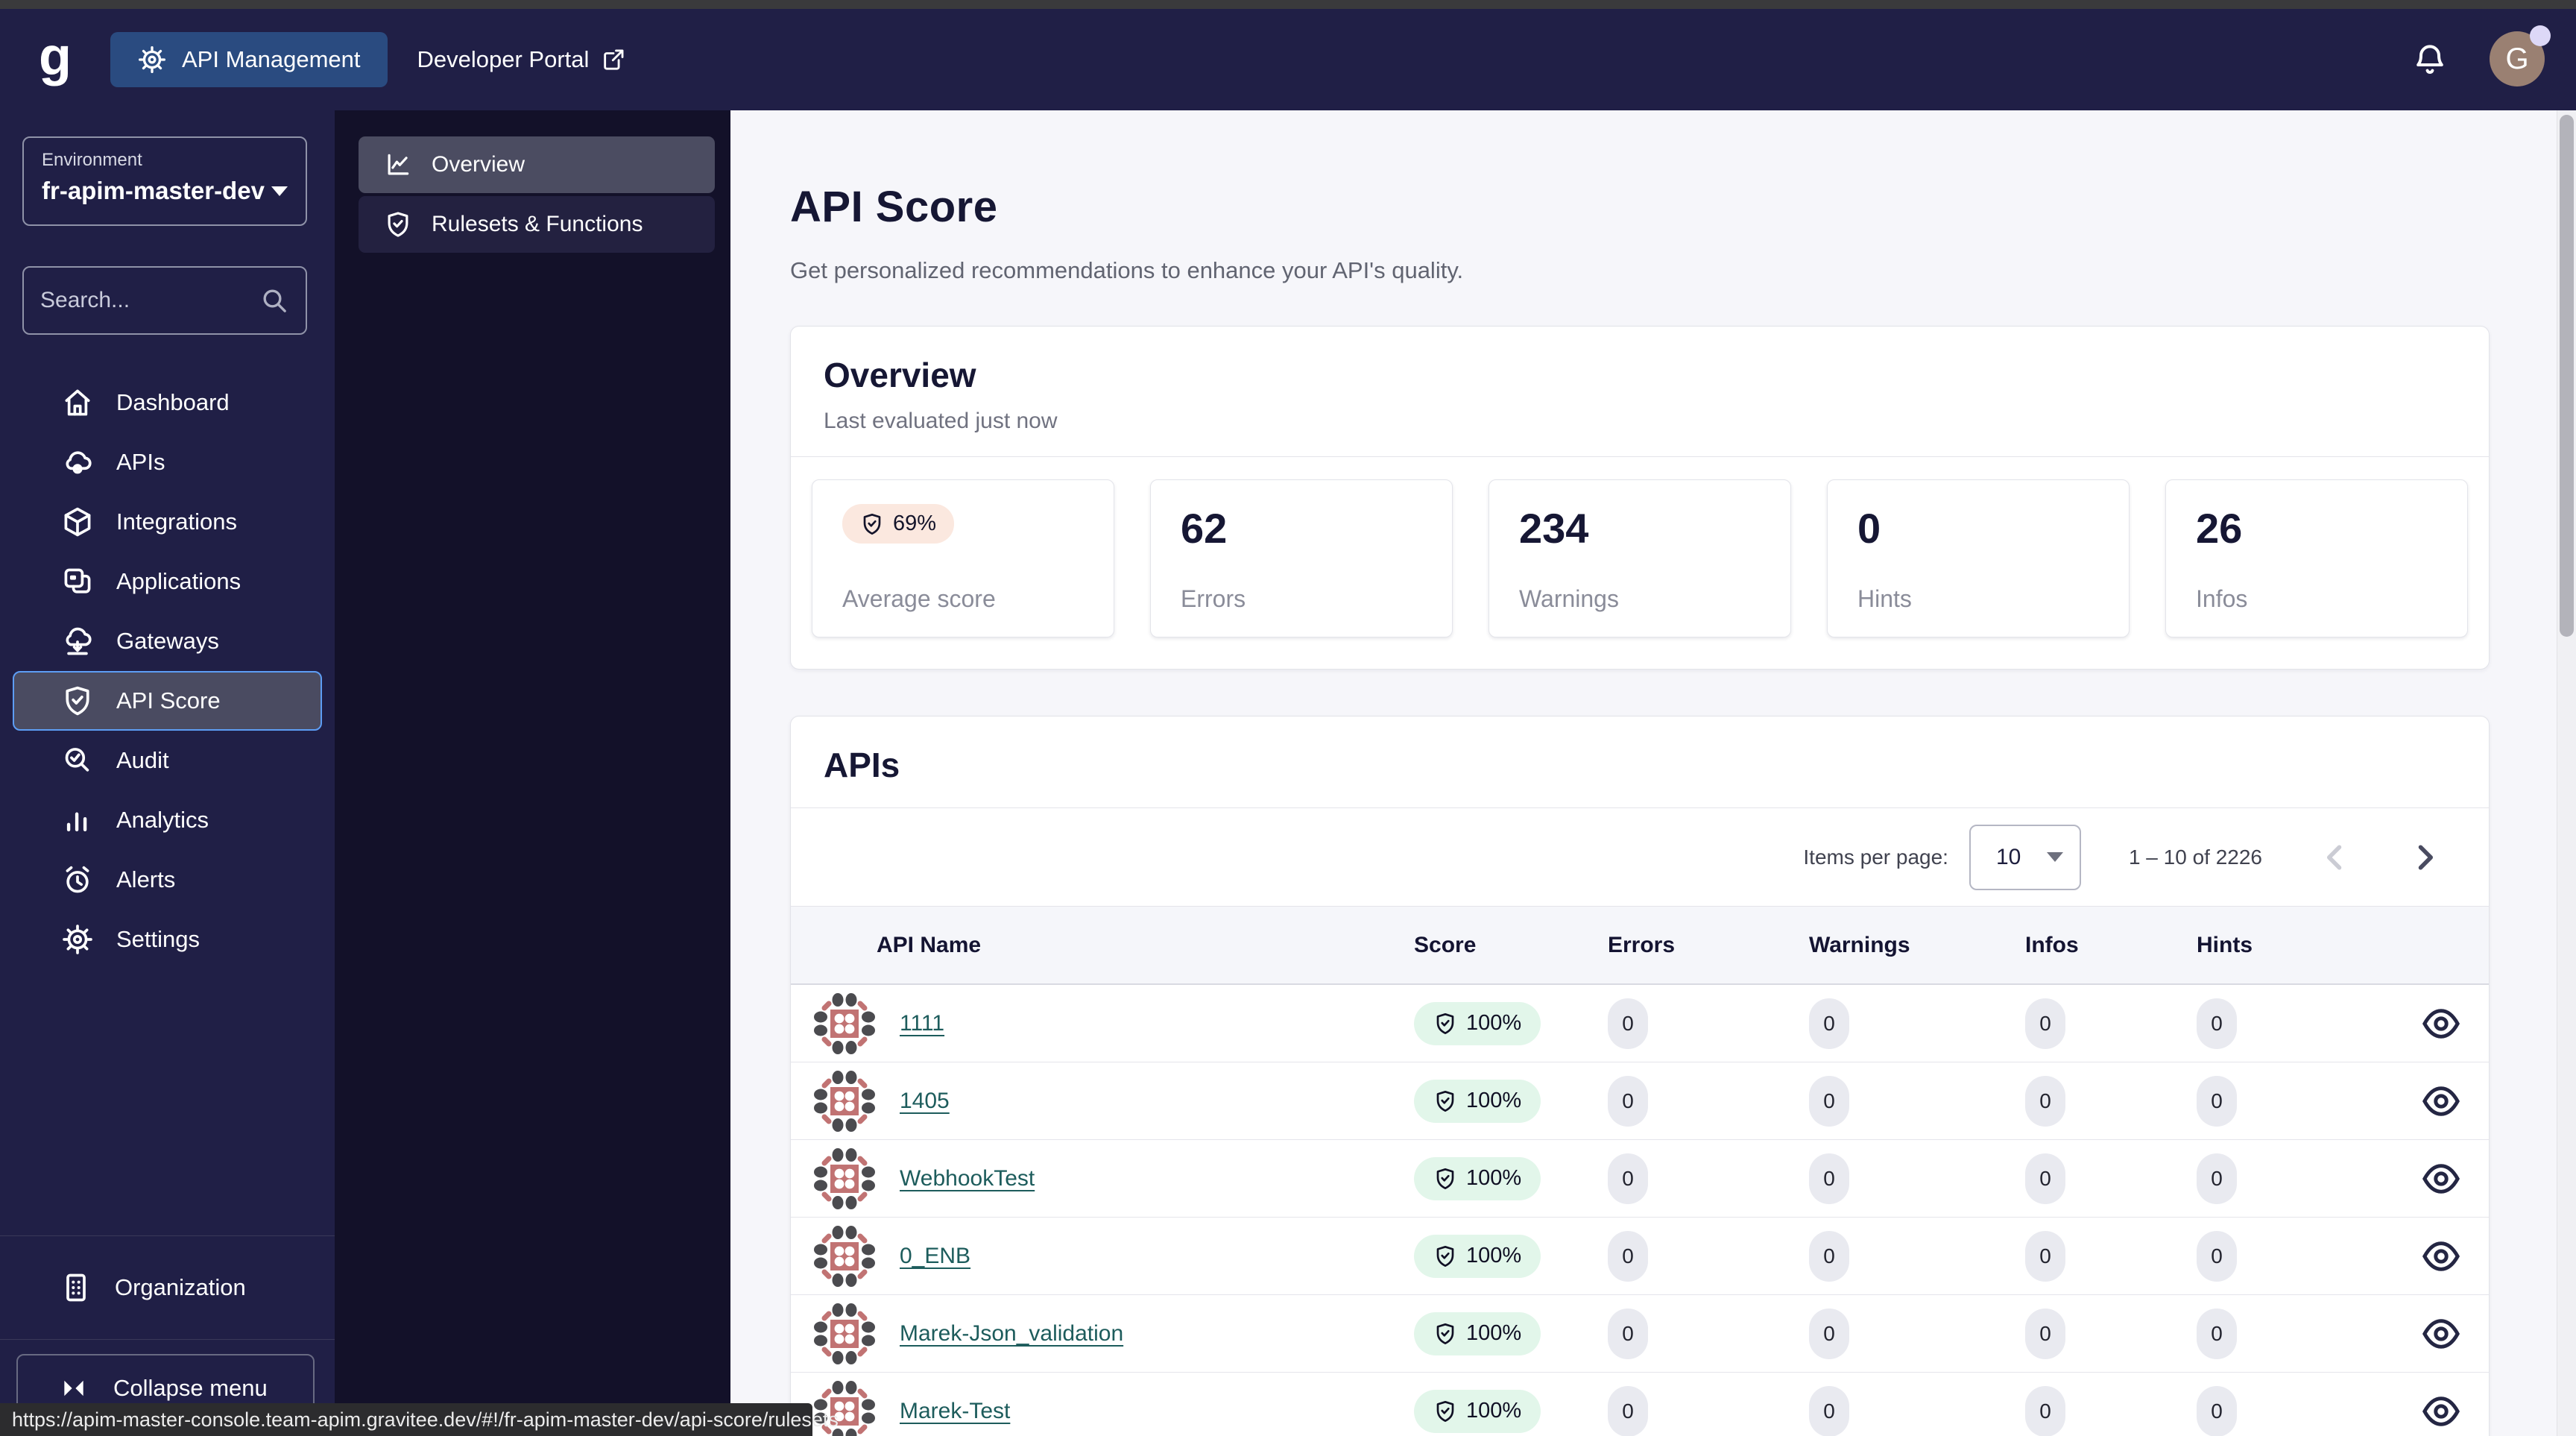  What do you see at coordinates (167, 1287) in the screenshot?
I see `sidebar-item-organization: Organization` at bounding box center [167, 1287].